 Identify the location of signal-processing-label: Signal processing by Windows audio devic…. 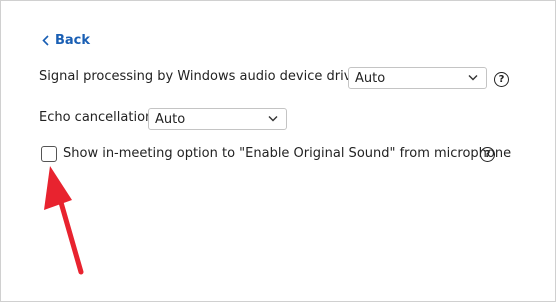
(205, 76).